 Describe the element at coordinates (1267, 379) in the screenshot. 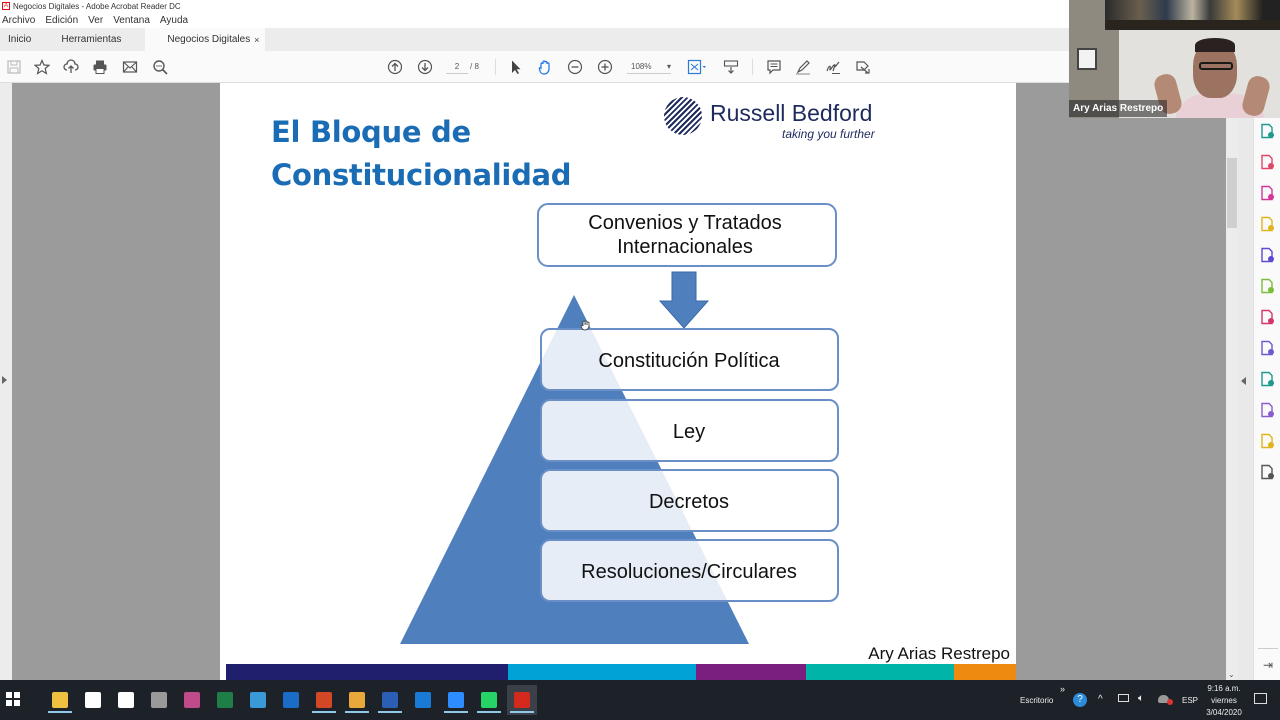

I see `scan-ocr-icon` at that location.